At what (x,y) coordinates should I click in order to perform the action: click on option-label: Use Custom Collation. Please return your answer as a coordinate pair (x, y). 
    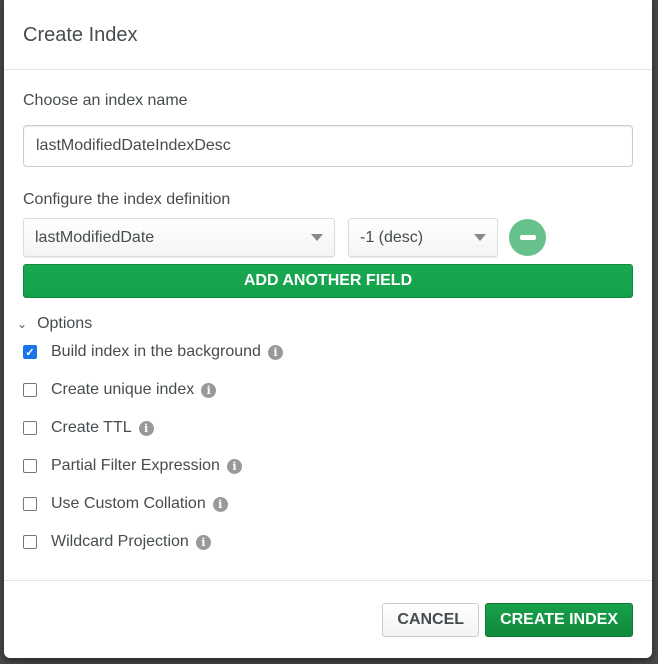
    Looking at the image, I should click on (128, 503).